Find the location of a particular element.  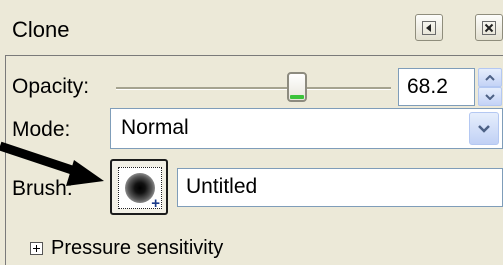

brush-preview: + is located at coordinates (140, 189).